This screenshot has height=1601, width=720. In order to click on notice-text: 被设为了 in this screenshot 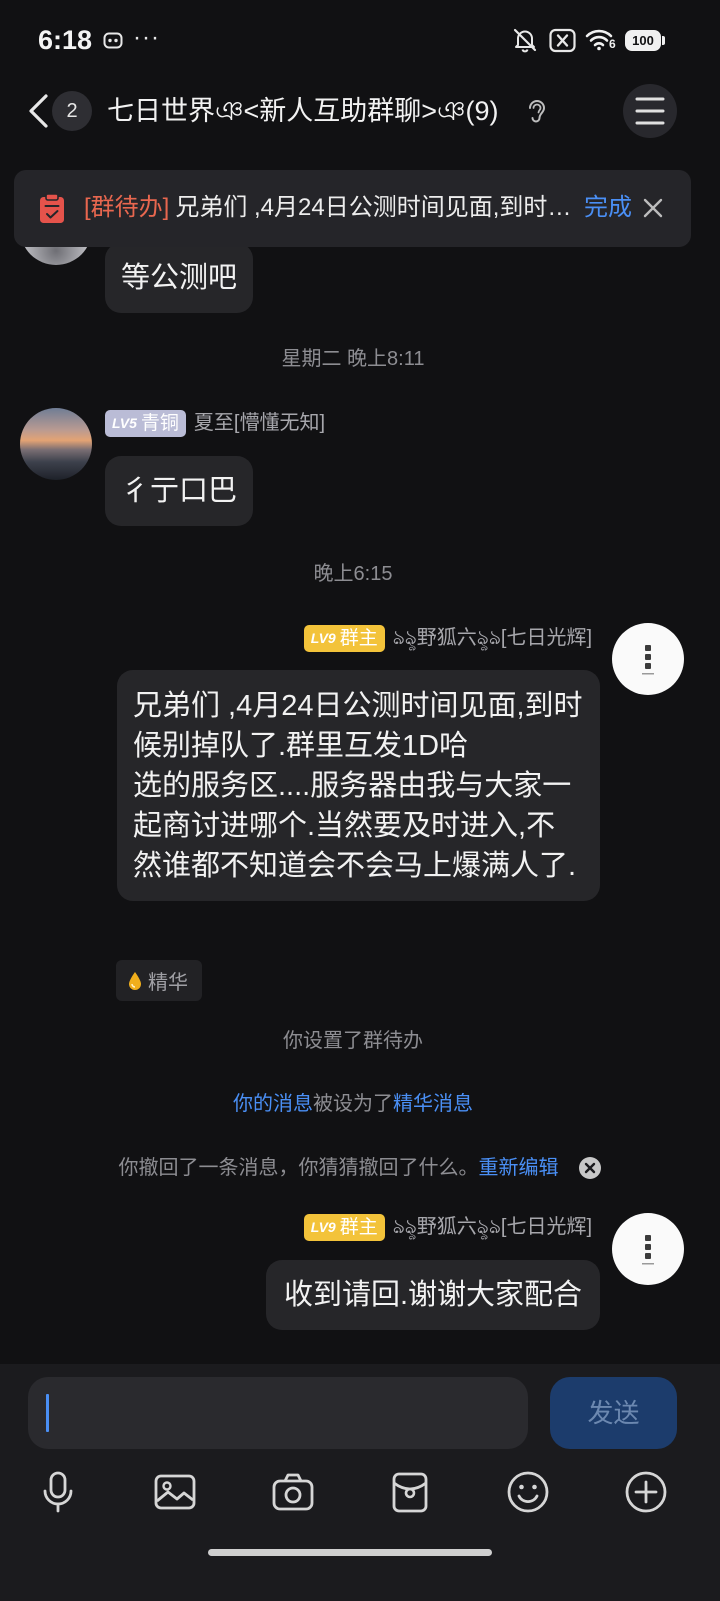, I will do `click(353, 1104)`.